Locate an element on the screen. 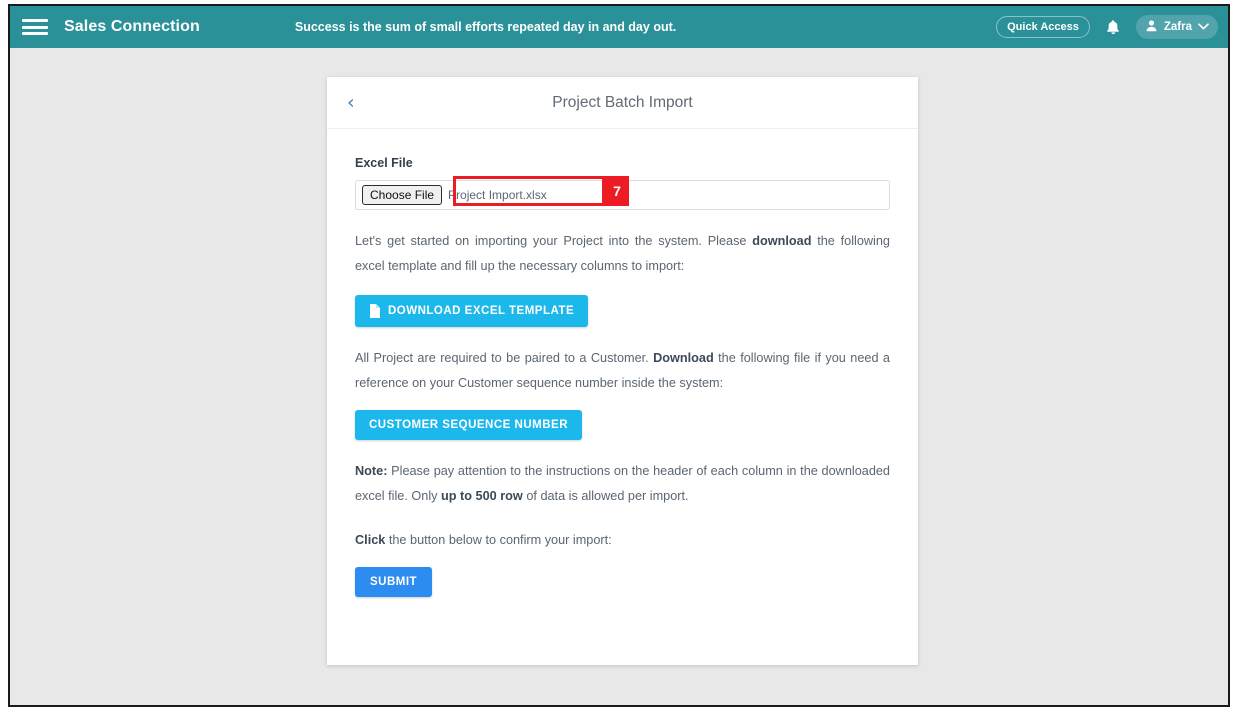 Image resolution: width=1238 pixels, height=715 pixels. customer-sequence-row: CUSTOMER SEQUENCE NUMBER is located at coordinates (622, 425).